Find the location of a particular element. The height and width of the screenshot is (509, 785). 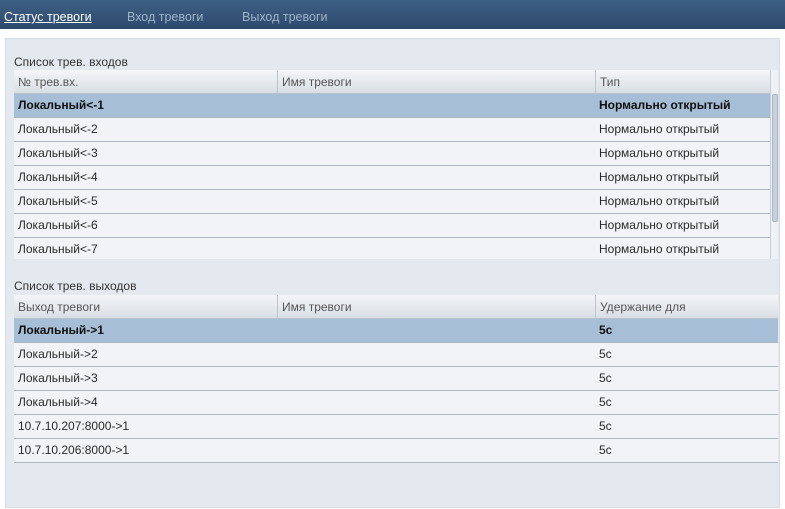

input-number-cell: Локальный<-4 is located at coordinates (58, 177).